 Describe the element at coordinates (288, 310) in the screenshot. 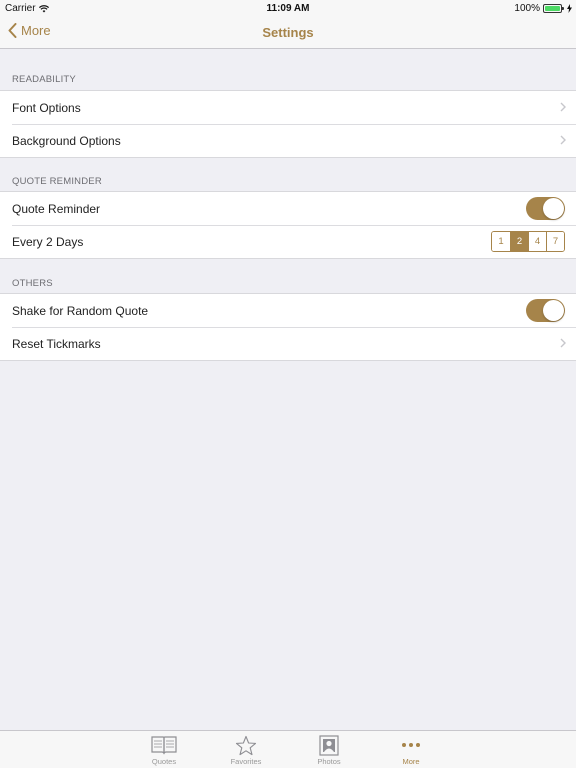

I see `shake-random-row: Shake for Random Quote` at that location.